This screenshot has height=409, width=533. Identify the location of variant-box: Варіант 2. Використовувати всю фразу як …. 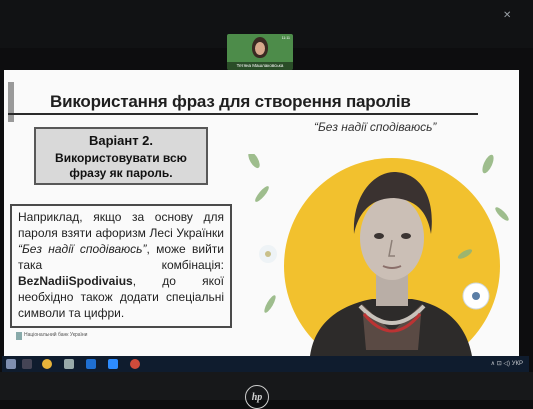
(121, 156).